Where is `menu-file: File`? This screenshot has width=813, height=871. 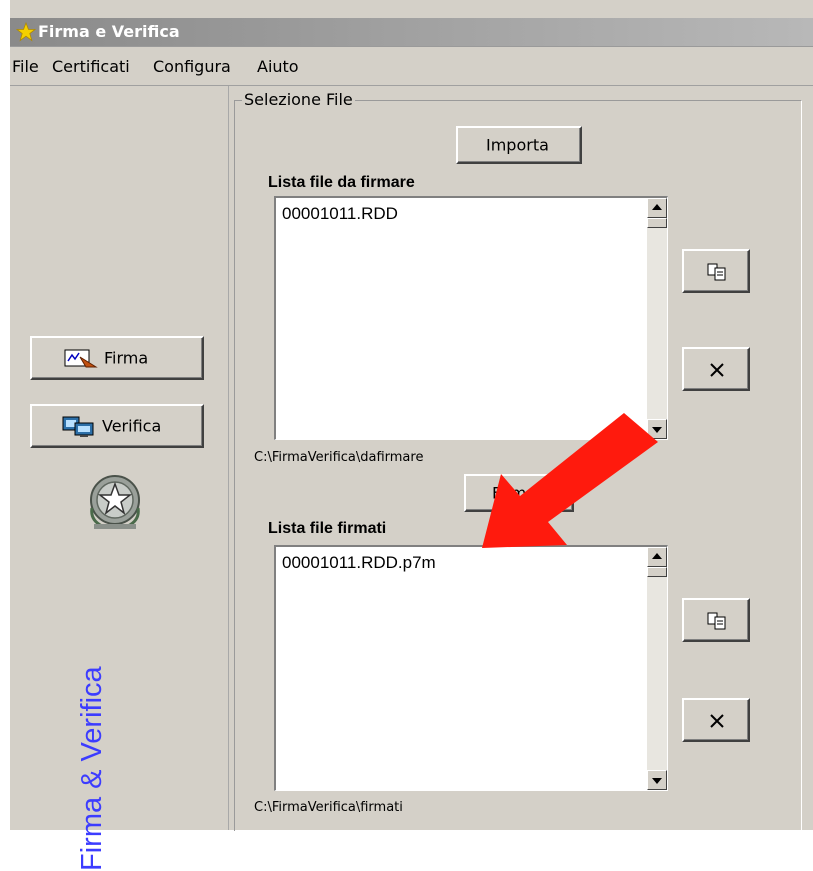
menu-file: File is located at coordinates (25, 66).